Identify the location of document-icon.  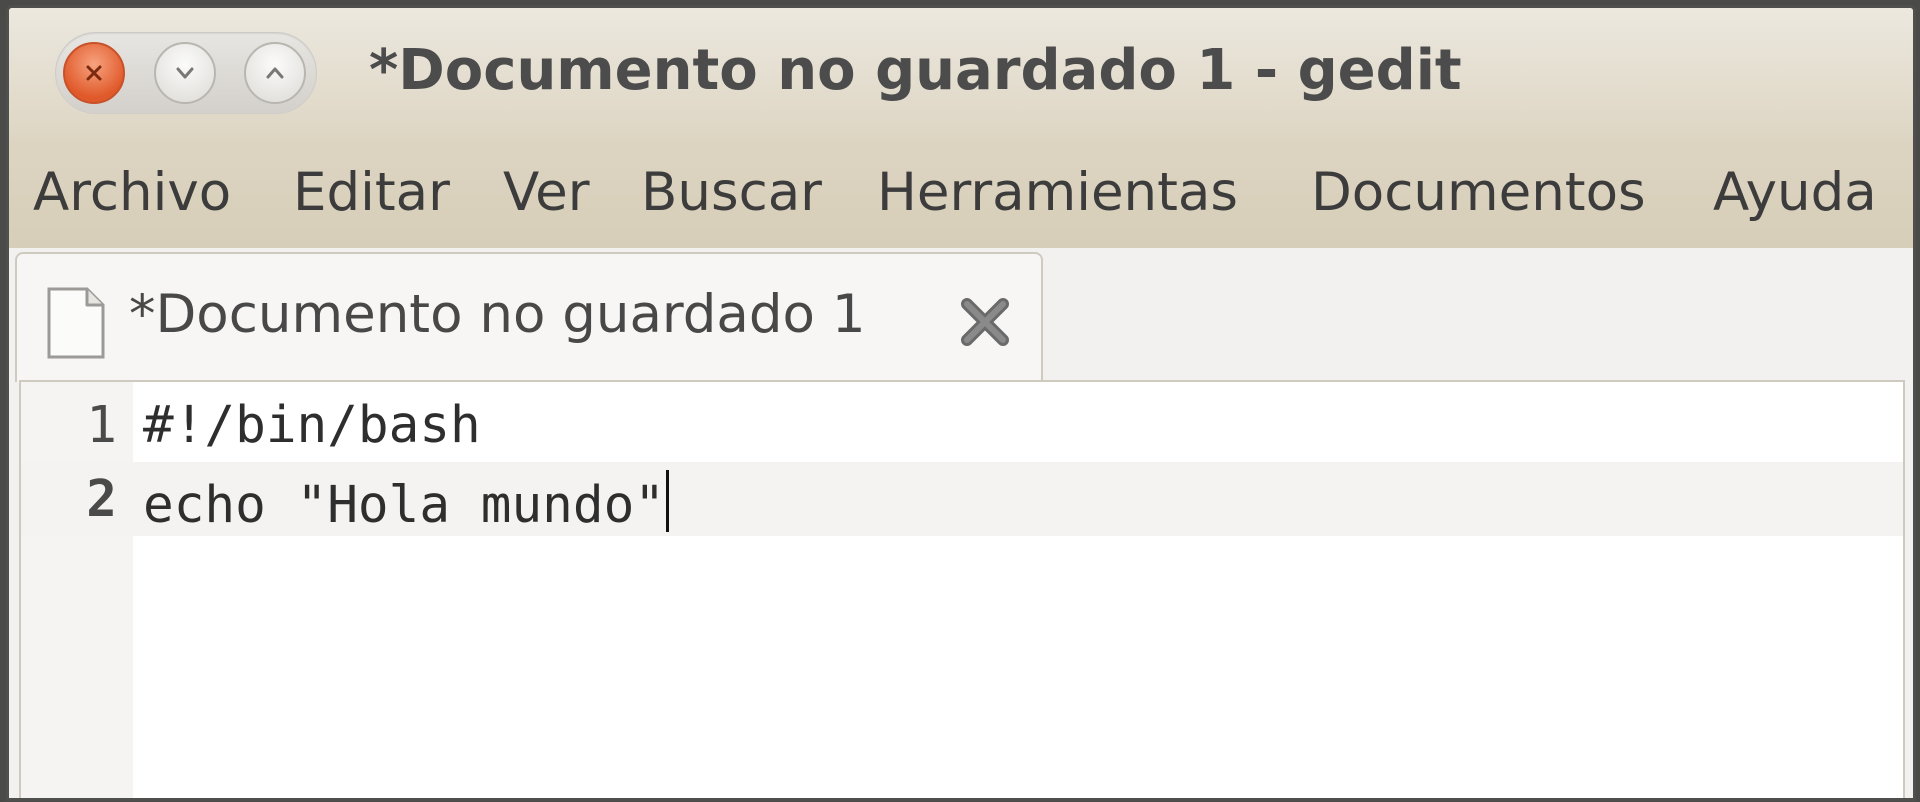
(76, 323).